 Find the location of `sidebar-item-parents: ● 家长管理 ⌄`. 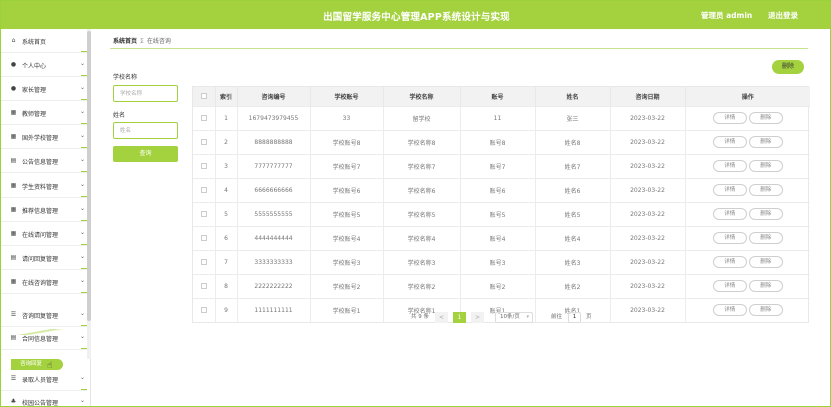

sidebar-item-parents: ● 家长管理 ⌄ is located at coordinates (44, 89).